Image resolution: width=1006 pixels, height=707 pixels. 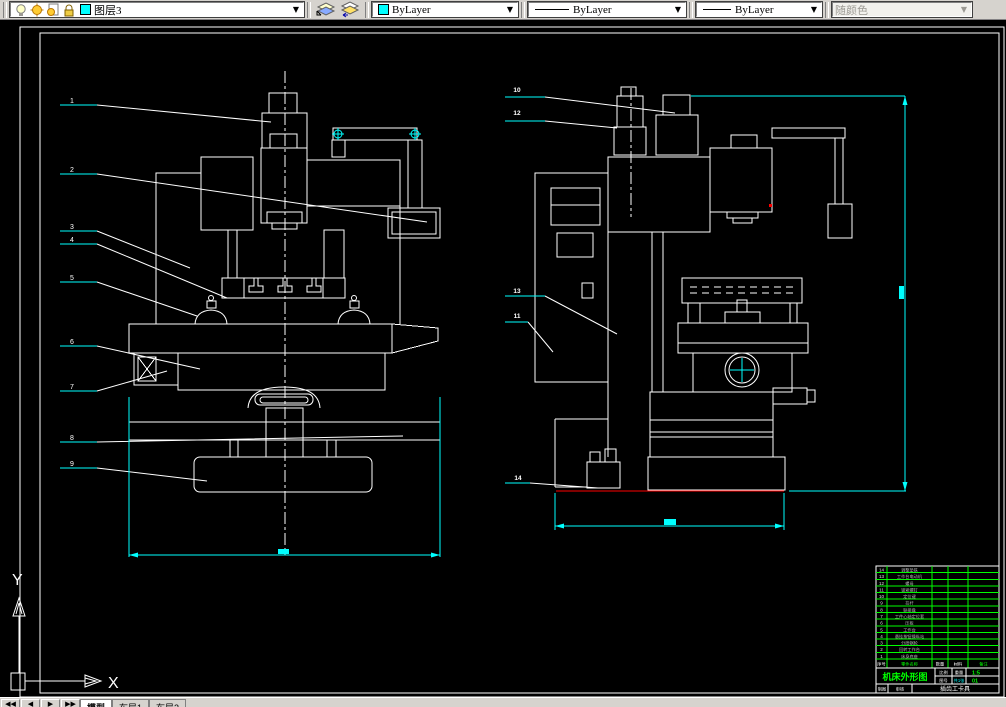 I want to click on checked-label: 审核, so click(x=900, y=689).